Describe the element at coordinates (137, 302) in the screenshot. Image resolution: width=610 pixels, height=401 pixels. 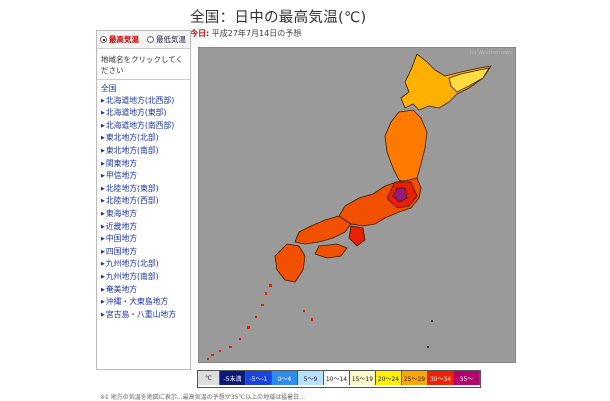
I see `region-label: 沖縄・大東島地方` at that location.